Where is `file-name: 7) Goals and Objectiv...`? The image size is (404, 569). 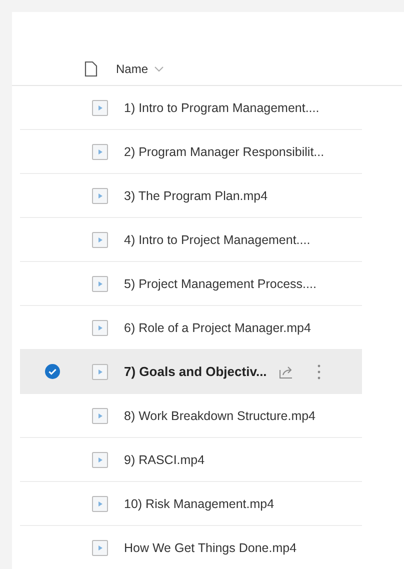 file-name: 7) Goals and Objectiv... is located at coordinates (195, 371).